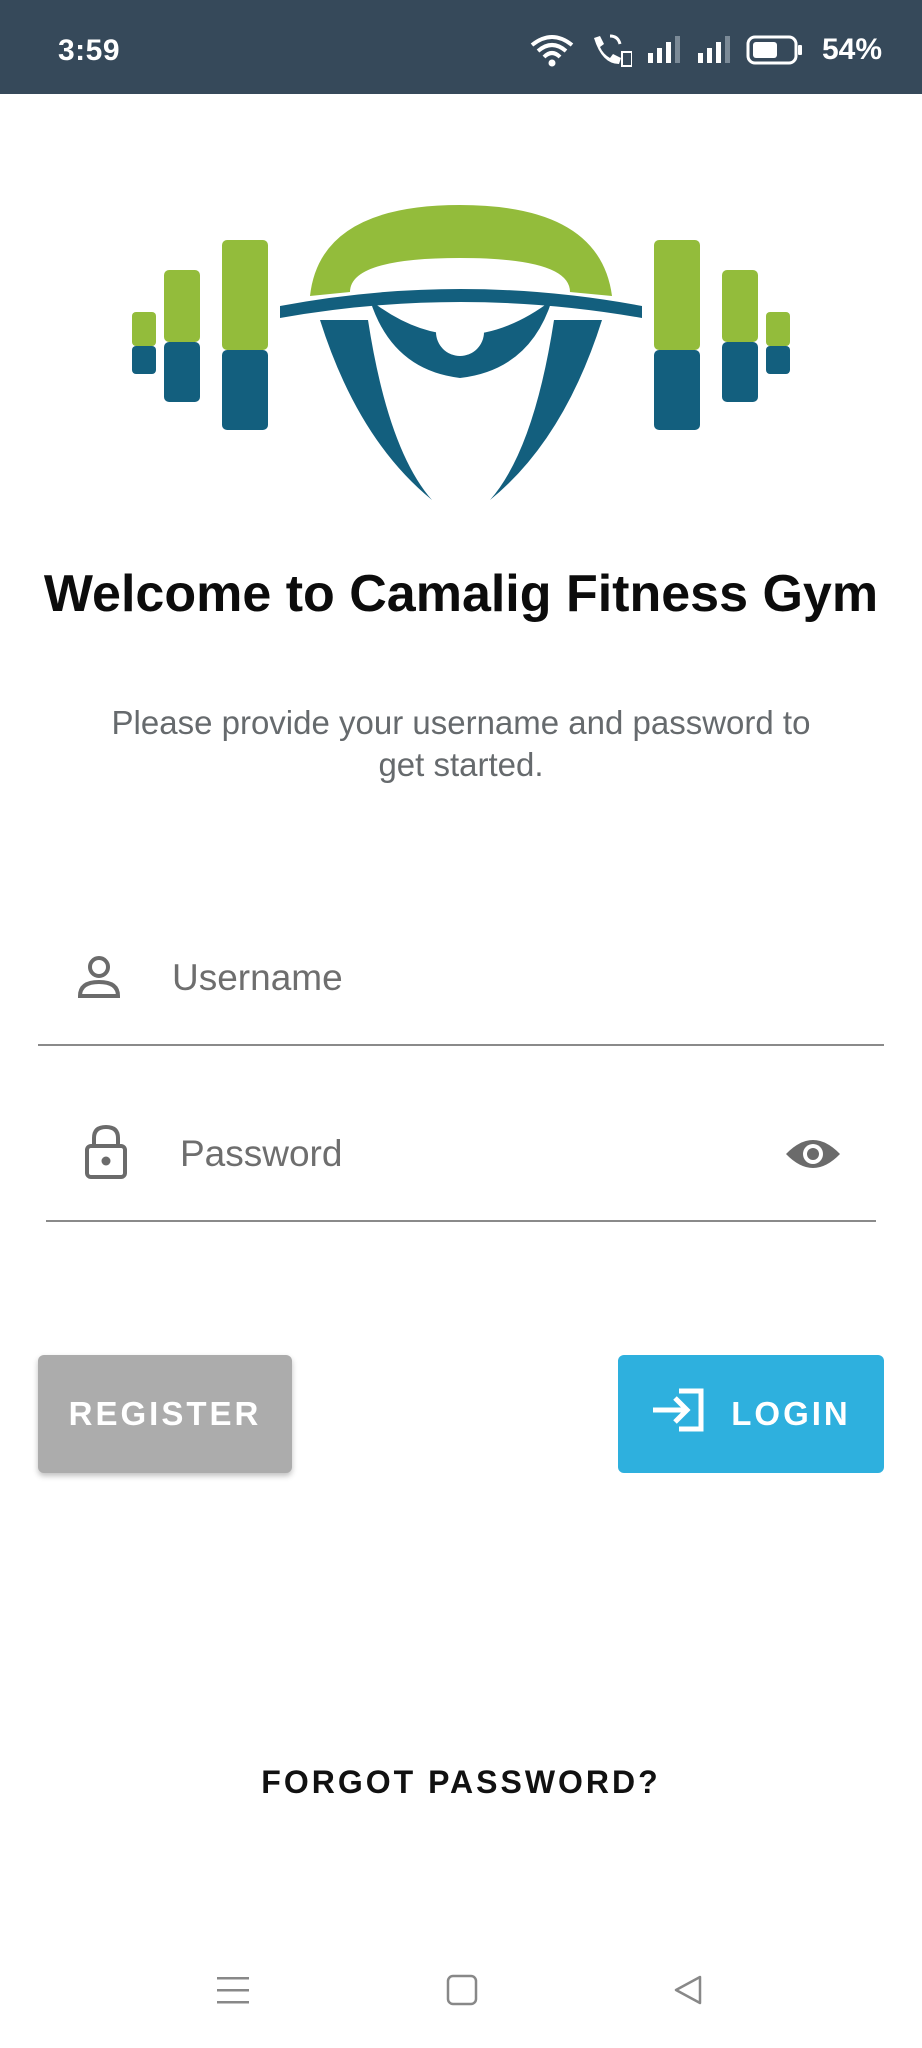 The width and height of the screenshot is (922, 2048). I want to click on home-icon, so click(462, 1992).